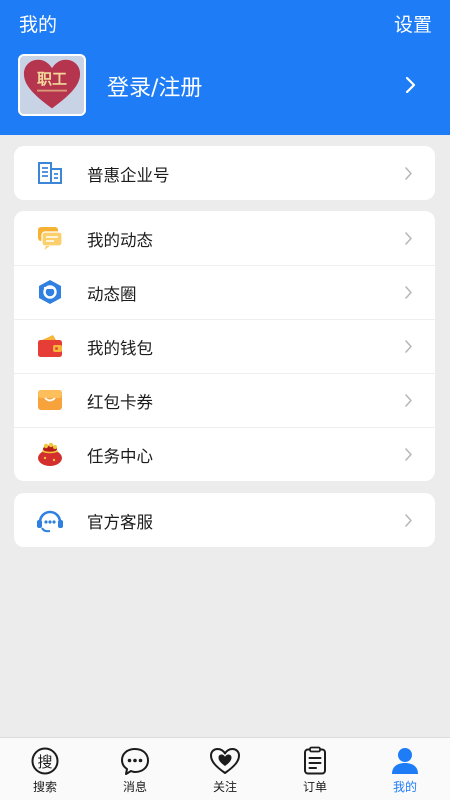  What do you see at coordinates (224, 454) in the screenshot?
I see `menu-item-tasks: 任务中心` at bounding box center [224, 454].